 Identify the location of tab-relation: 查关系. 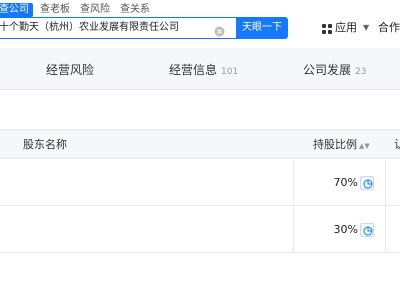
(135, 10).